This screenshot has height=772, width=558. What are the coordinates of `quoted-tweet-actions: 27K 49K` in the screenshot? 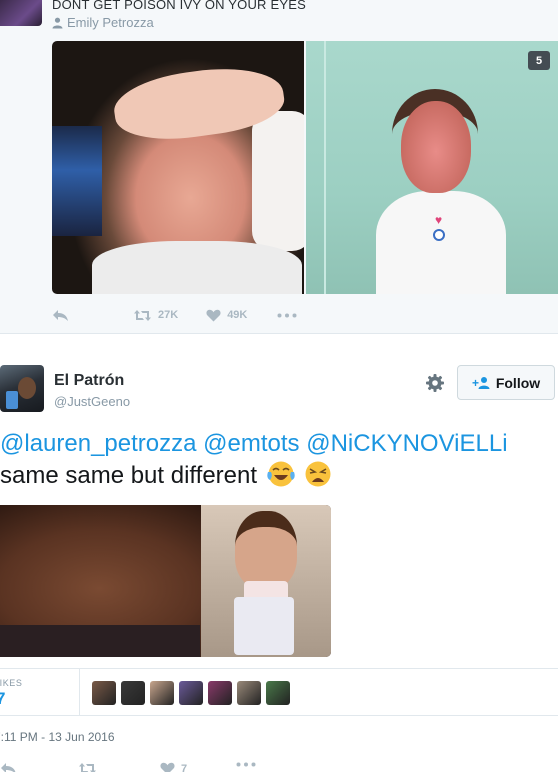 It's located at (174, 315).